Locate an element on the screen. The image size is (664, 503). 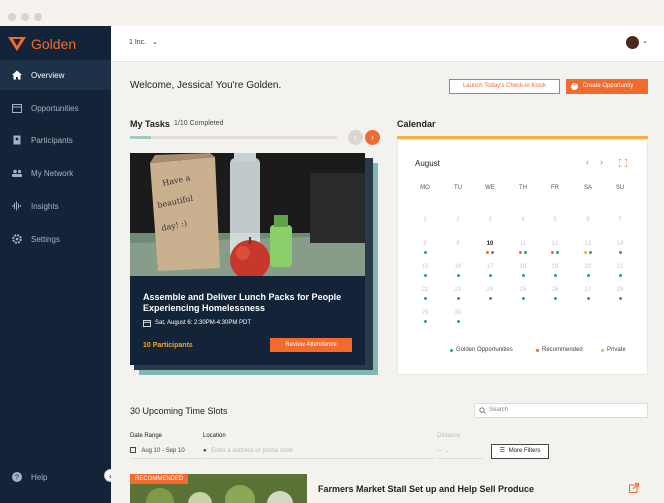
sidebar-item-overview: Overview is located at coordinates (55, 75).